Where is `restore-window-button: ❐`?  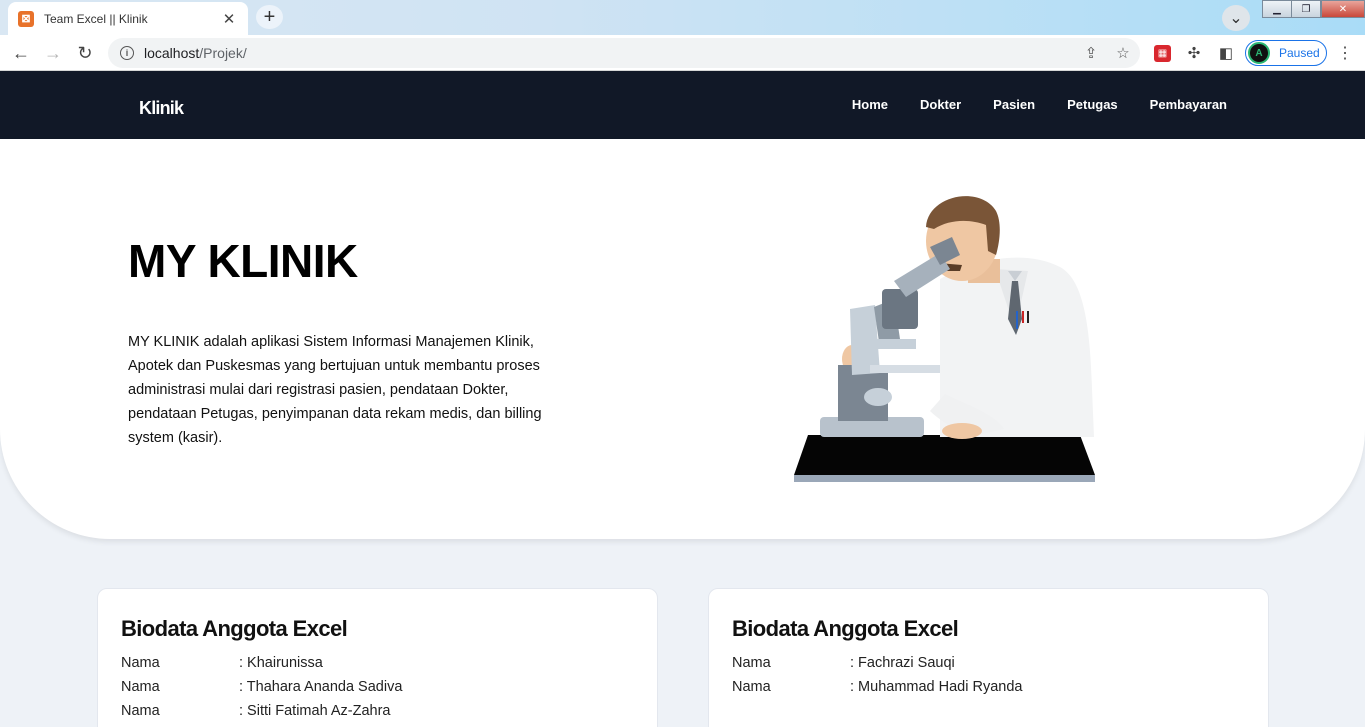
restore-window-button: ❐ is located at coordinates (1306, 9).